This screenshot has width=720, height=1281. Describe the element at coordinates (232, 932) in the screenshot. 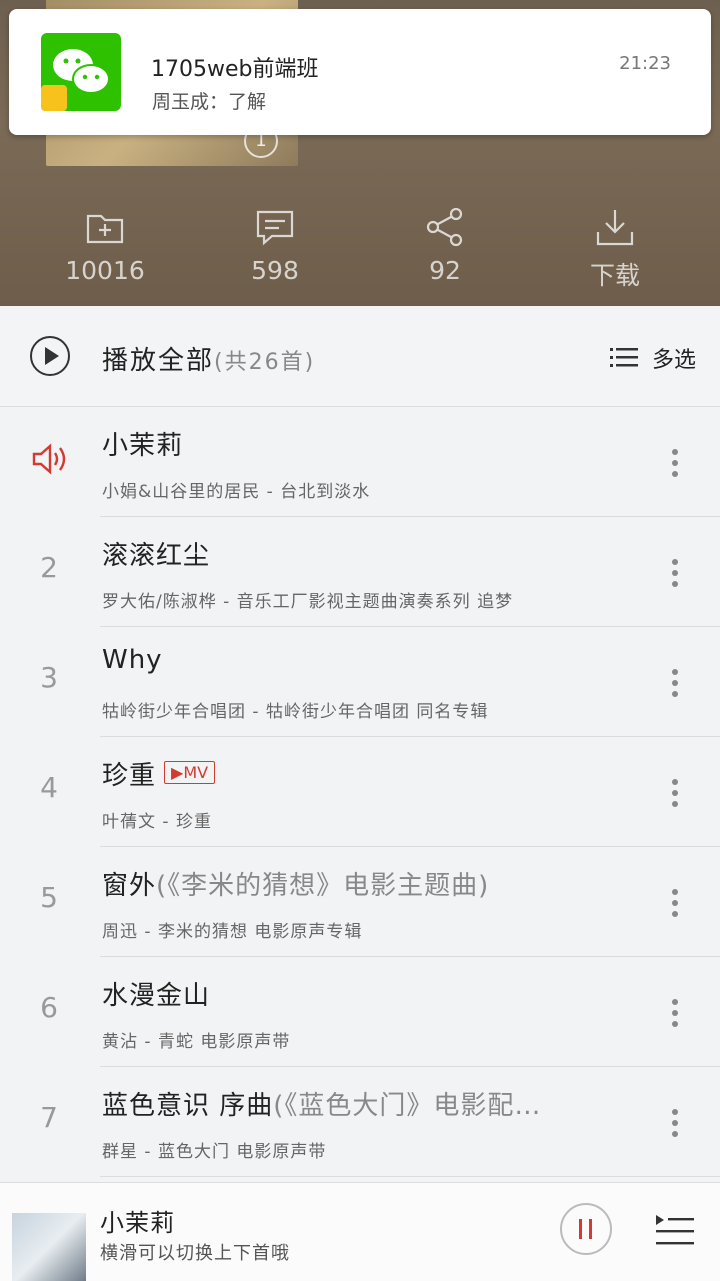

I see `song-subtitle: 周迅 - 李米的猜想 电影原声专辑` at that location.